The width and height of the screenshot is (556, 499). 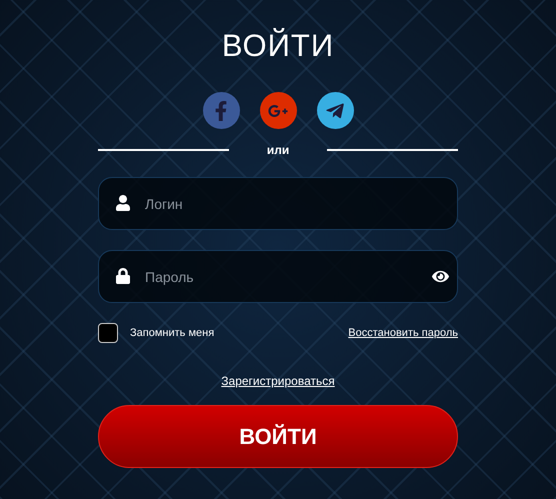 I want to click on paper-plane-icon, so click(x=335, y=110).